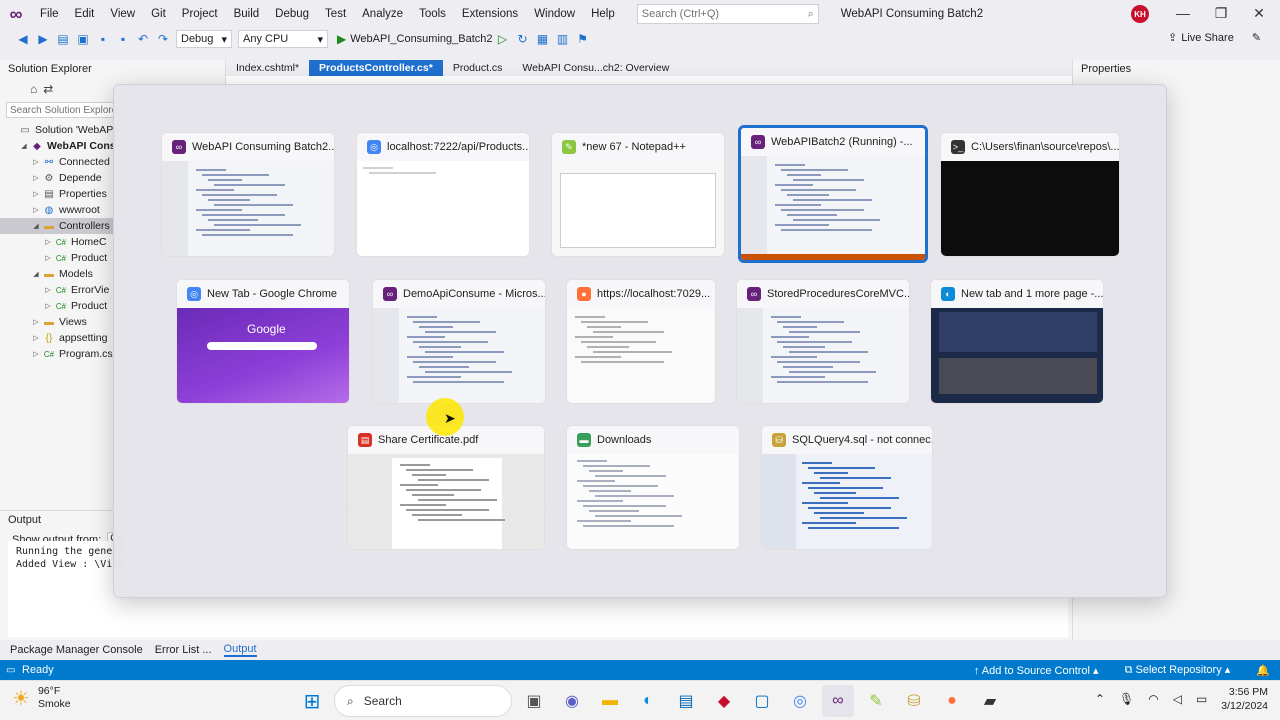 This screenshot has width=1280, height=720. Describe the element at coordinates (1177, 699) in the screenshot. I see `speaker-icon: ◁` at that location.